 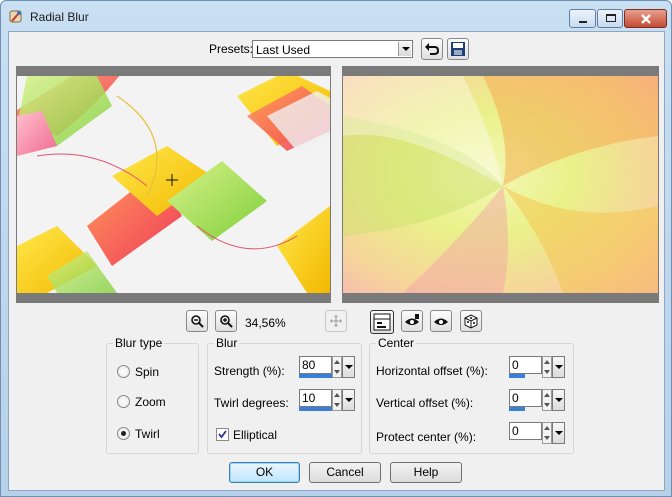 I want to click on undo-arrow-icon, so click(x=432, y=49).